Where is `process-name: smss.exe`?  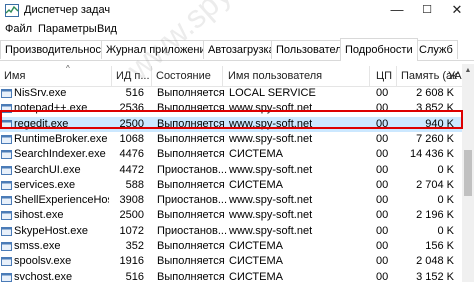
process-name: smss.exe is located at coordinates (37, 246).